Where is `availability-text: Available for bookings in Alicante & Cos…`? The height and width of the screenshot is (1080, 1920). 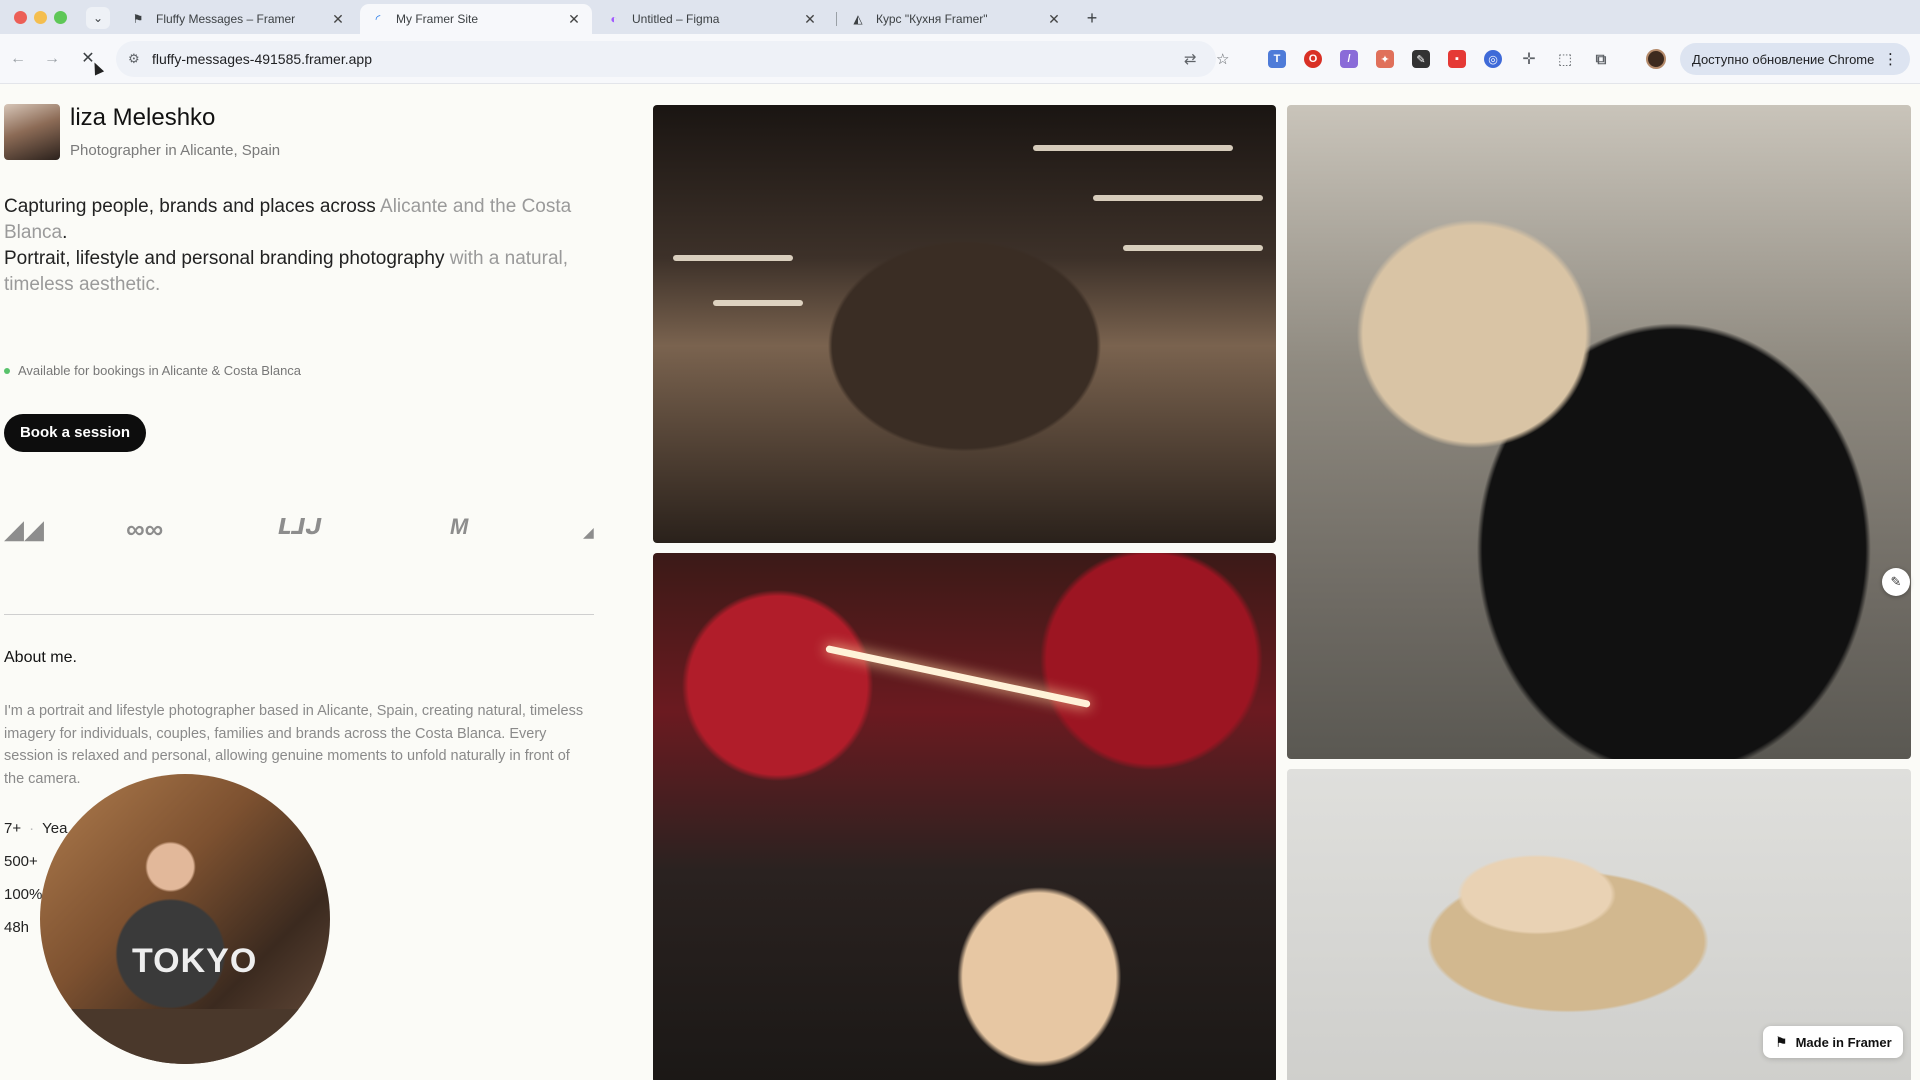 availability-text: Available for bookings in Alicante & Cos… is located at coordinates (160, 370).